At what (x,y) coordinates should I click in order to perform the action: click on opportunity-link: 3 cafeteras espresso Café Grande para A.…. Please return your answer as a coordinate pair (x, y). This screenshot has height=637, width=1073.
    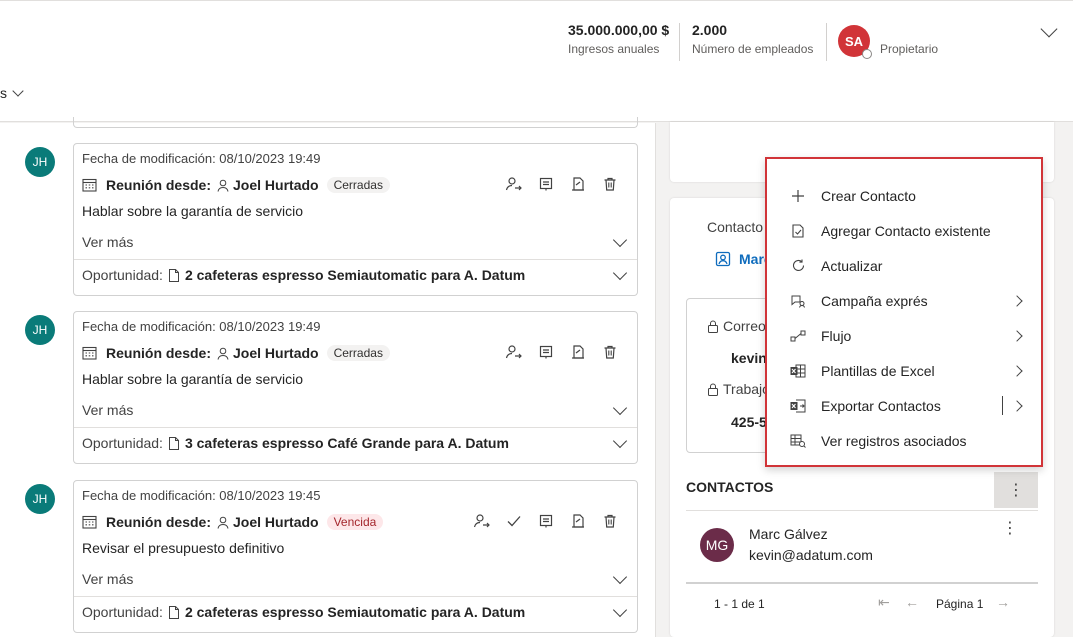
    Looking at the image, I should click on (347, 443).